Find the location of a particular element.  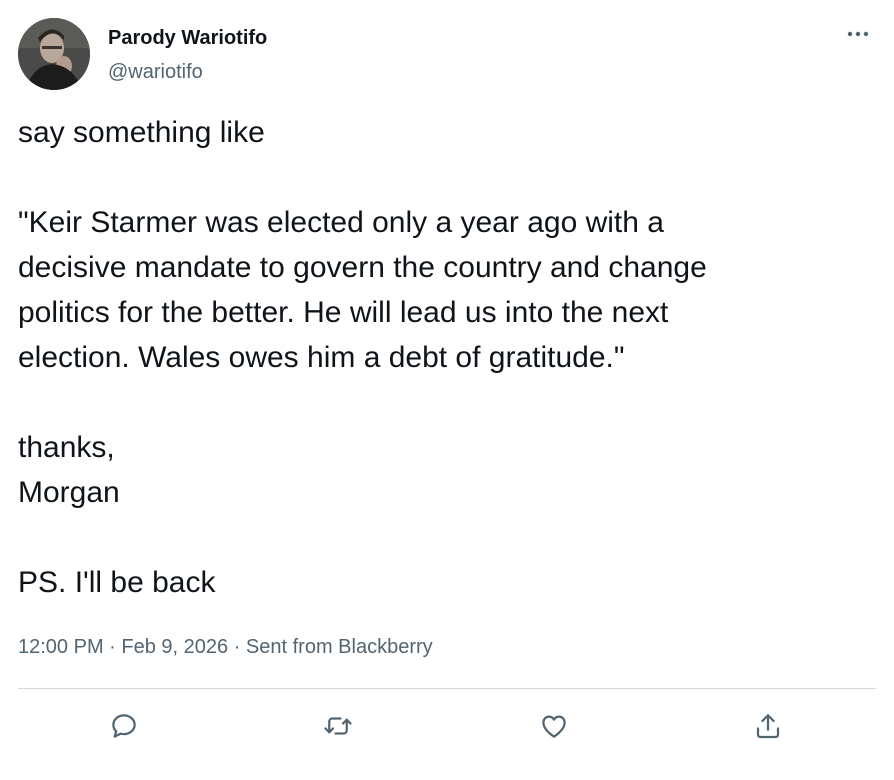

tweet-date: Feb 9, 2026 is located at coordinates (174, 647).